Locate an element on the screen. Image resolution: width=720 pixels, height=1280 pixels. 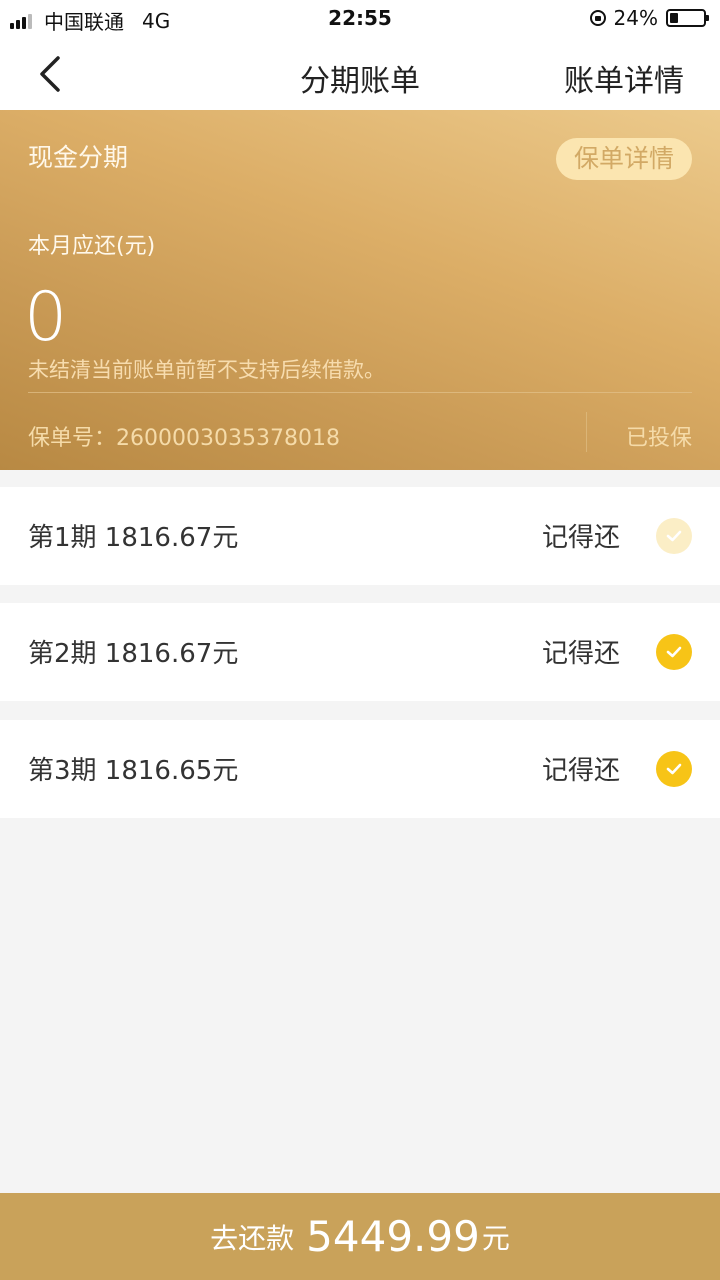
battery-icon is located at coordinates (687, 18).